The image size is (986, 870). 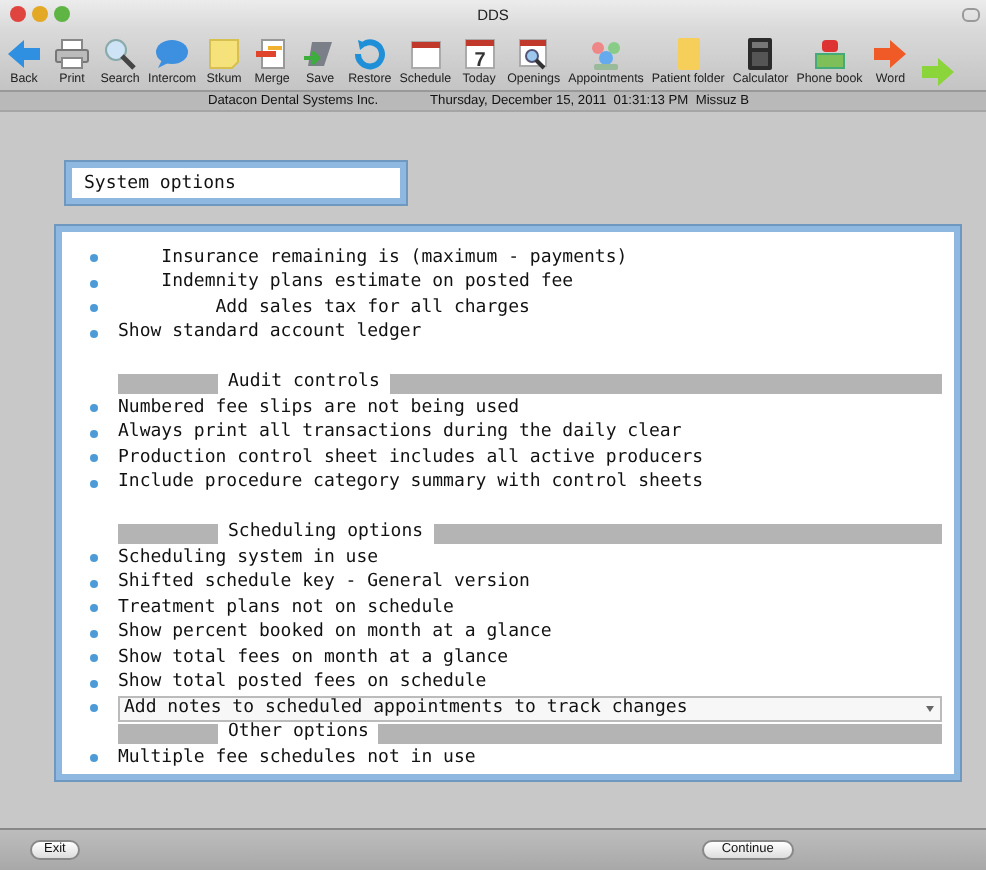 I want to click on telephone-book-icon, so click(x=829, y=54).